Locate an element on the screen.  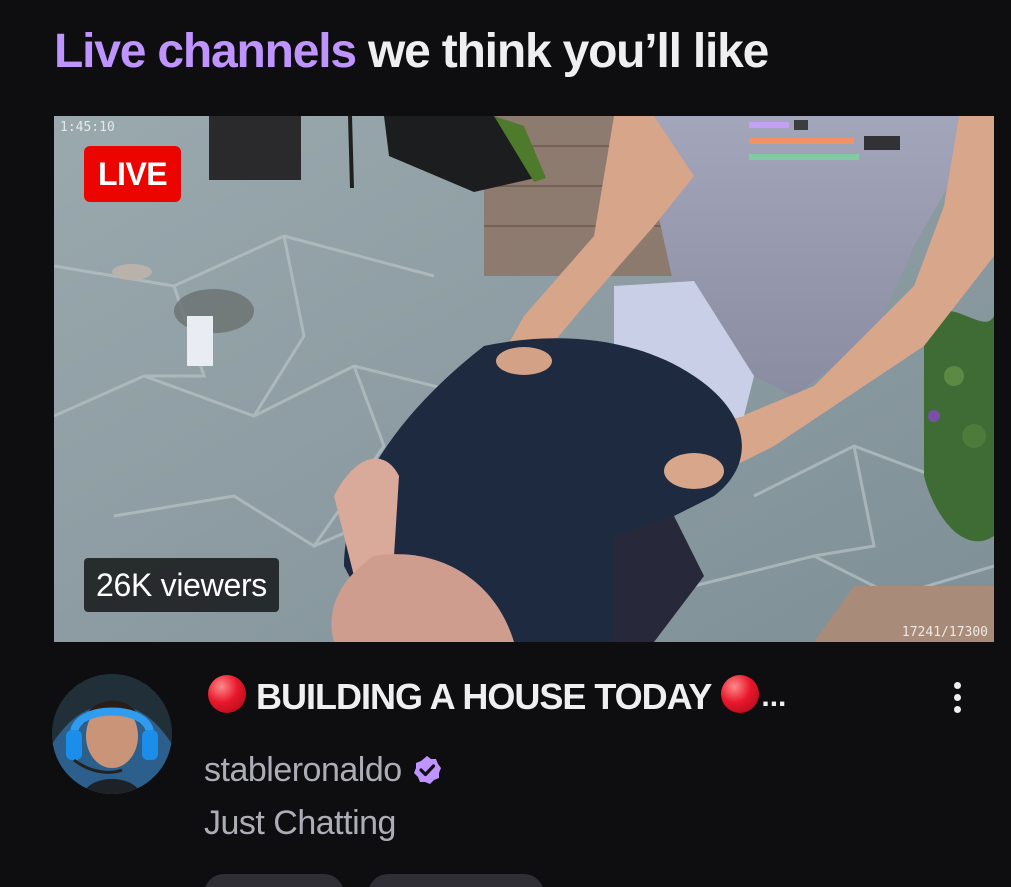
more-options-button is located at coordinates (957, 701).